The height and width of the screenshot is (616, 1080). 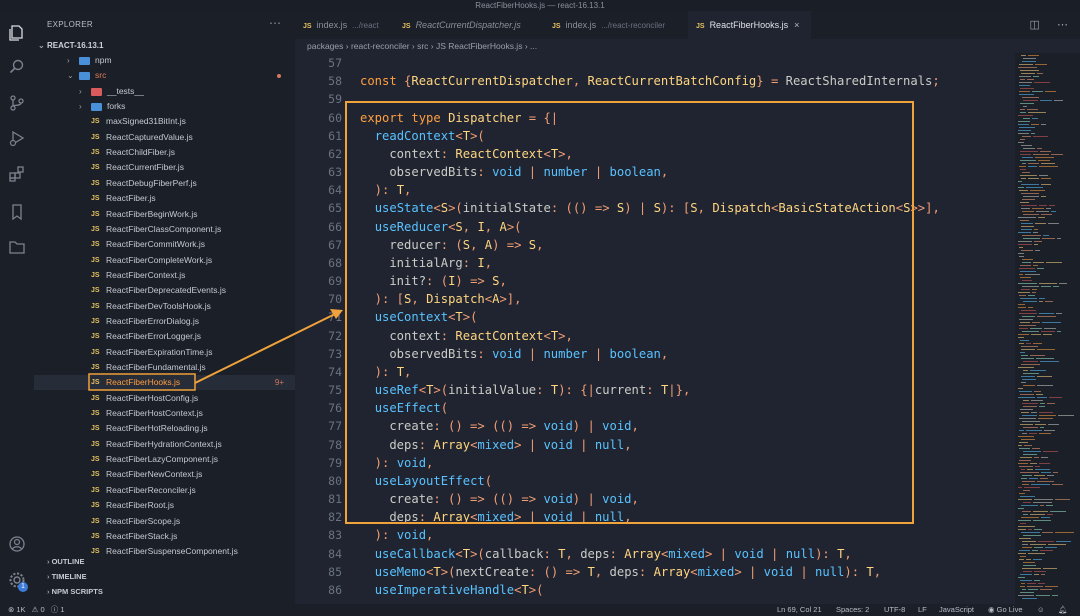 What do you see at coordinates (70, 75) in the screenshot?
I see `chevron-icon: ⌄` at bounding box center [70, 75].